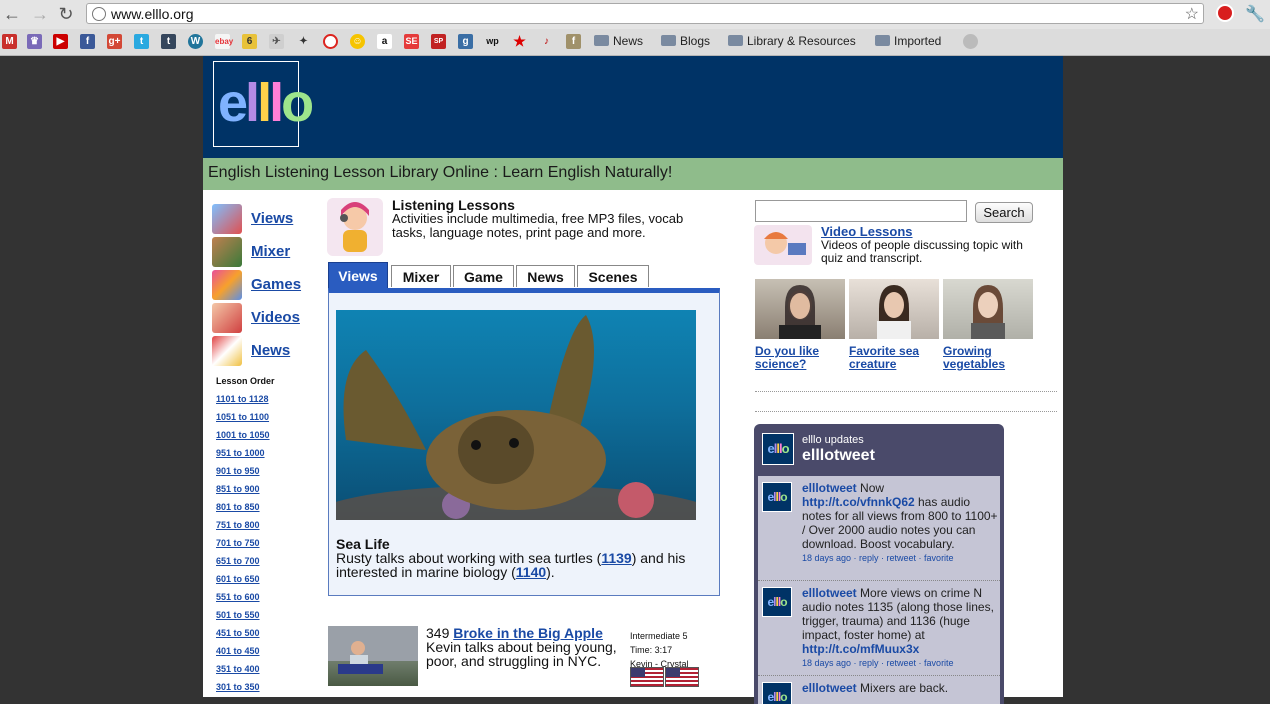 The image size is (1270, 704). I want to click on wordpress-icon: W, so click(195, 41).